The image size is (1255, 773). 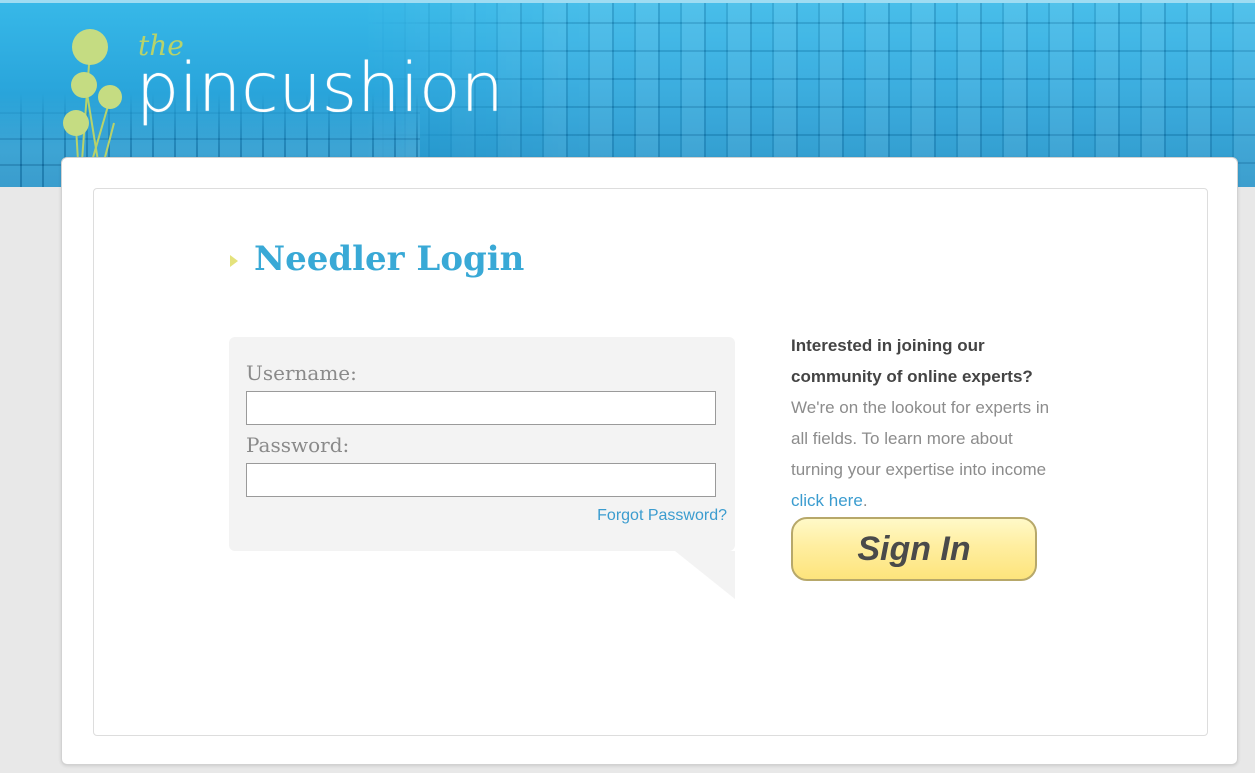 I want to click on speech-bubble-tail, so click(x=705, y=575).